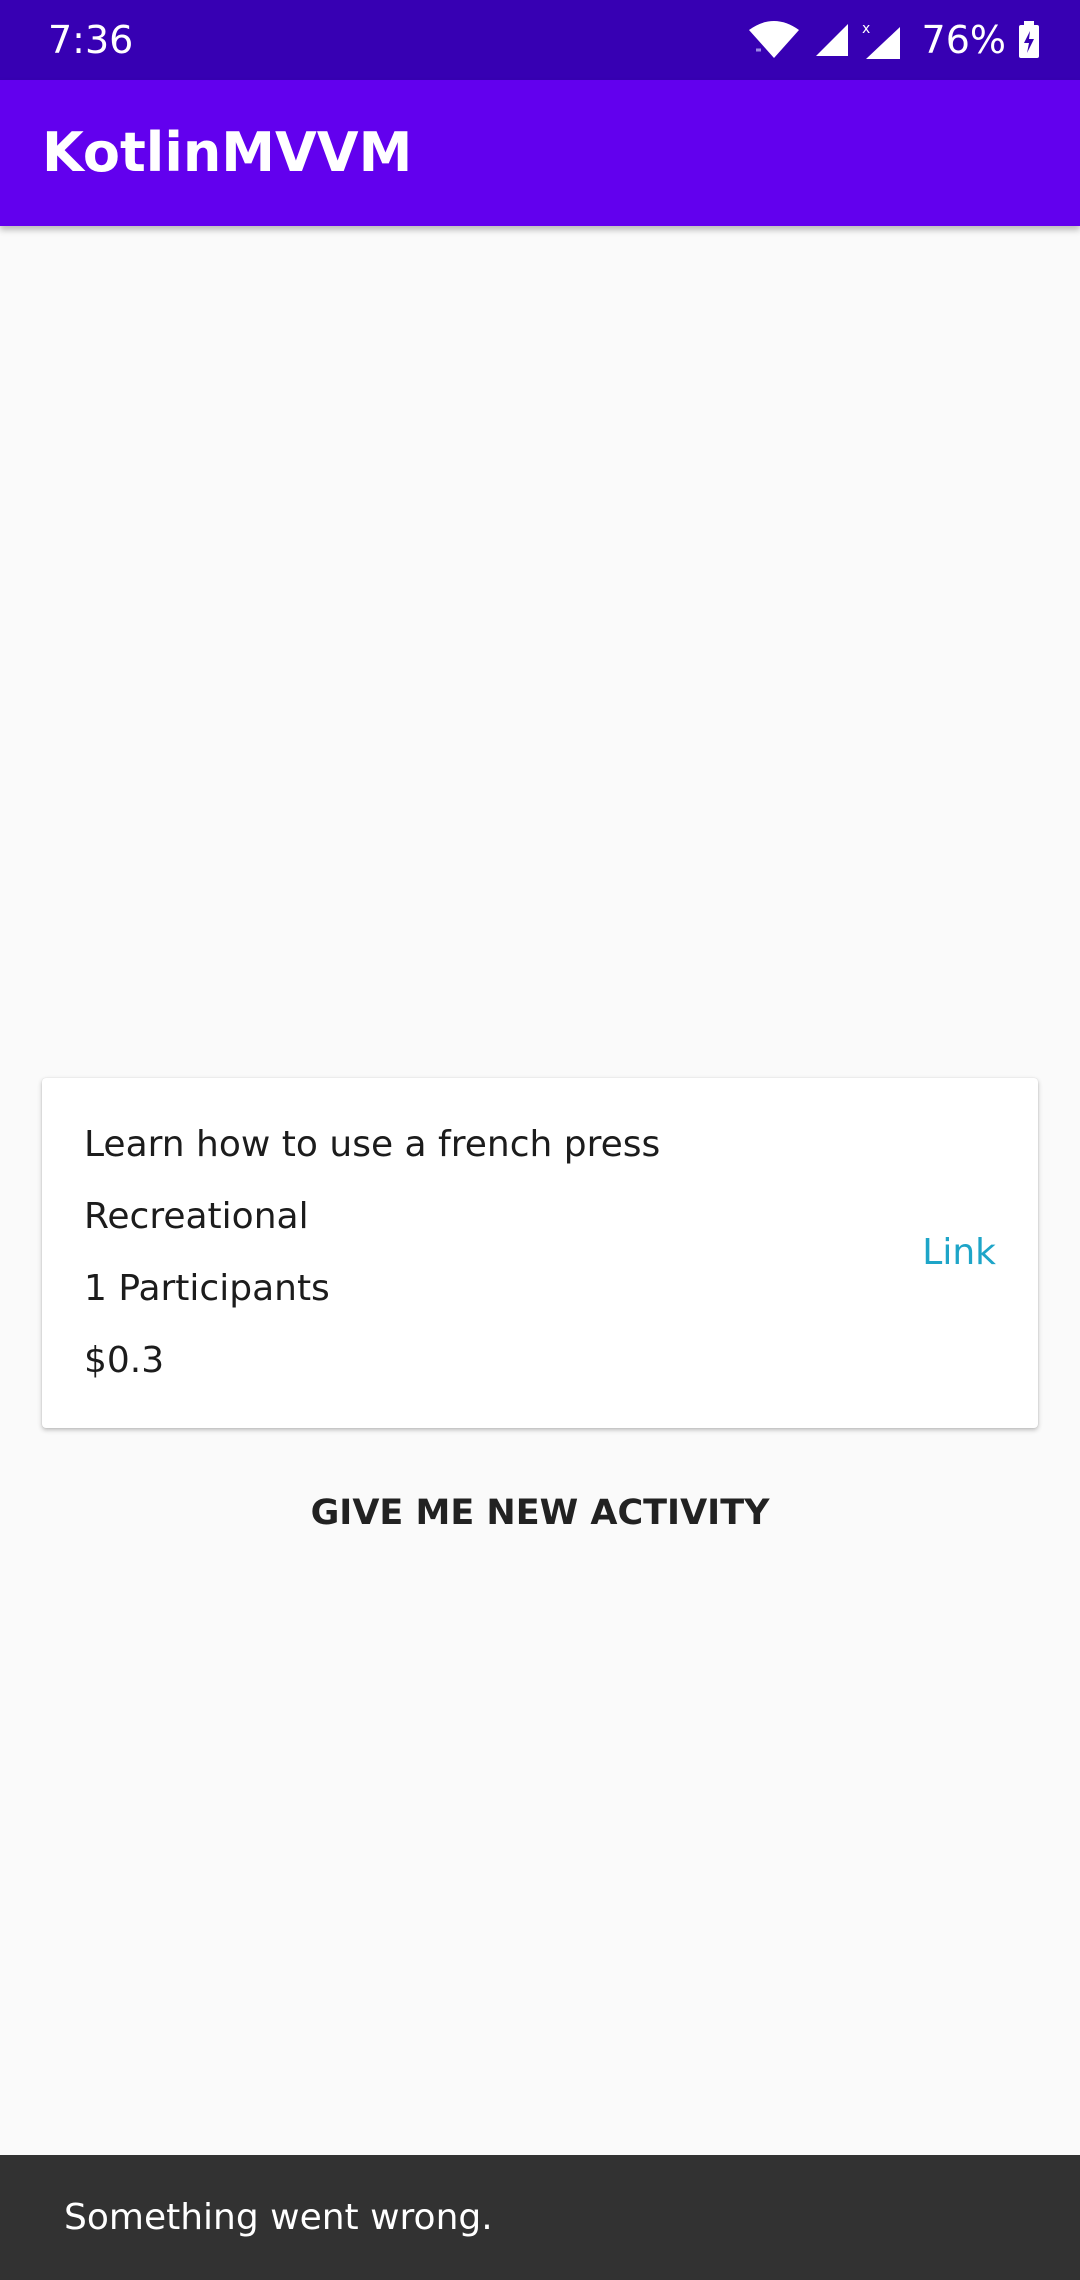 The height and width of the screenshot is (2280, 1080). What do you see at coordinates (91, 40) in the screenshot?
I see `status-time: 7:36` at bounding box center [91, 40].